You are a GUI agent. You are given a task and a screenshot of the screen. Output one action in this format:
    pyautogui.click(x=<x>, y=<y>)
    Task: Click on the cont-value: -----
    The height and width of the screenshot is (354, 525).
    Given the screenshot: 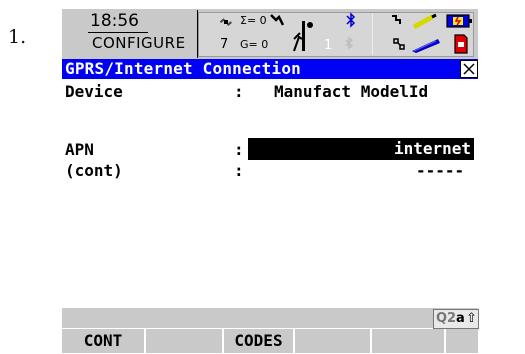 What is the action you would take?
    pyautogui.click(x=440, y=170)
    